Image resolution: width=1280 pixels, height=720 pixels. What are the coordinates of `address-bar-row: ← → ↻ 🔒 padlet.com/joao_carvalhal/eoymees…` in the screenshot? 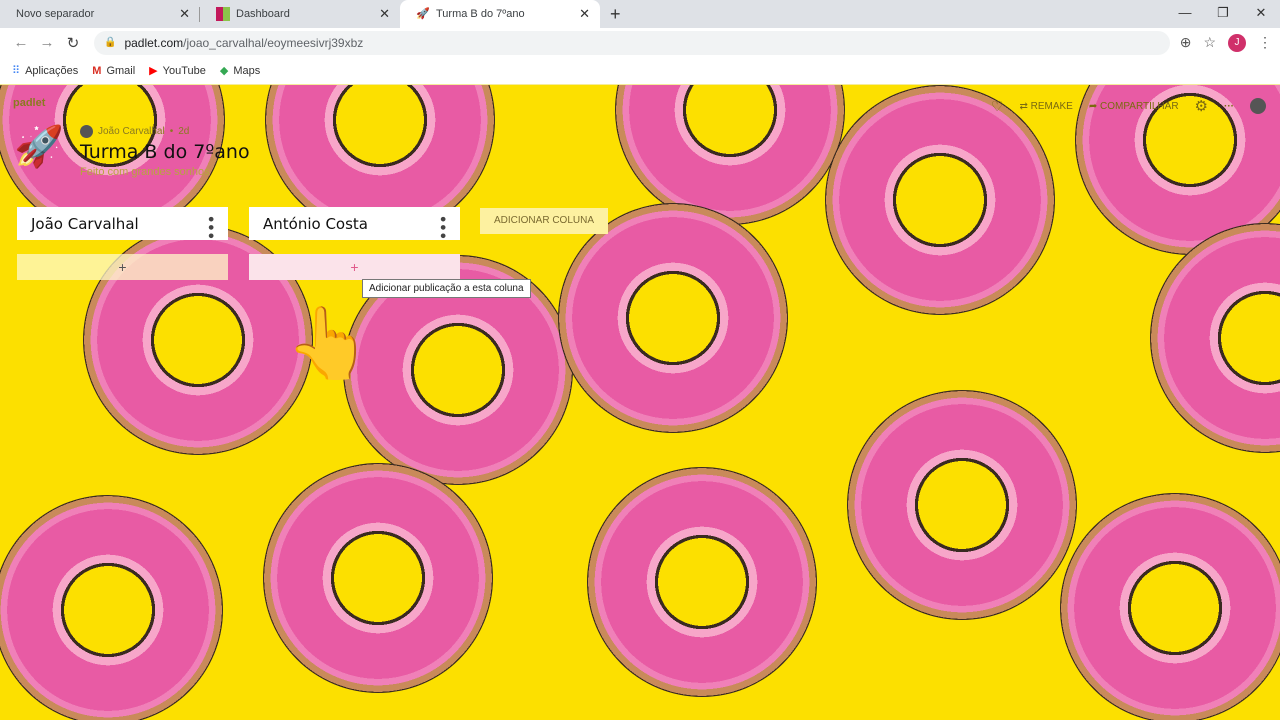 It's located at (640, 42).